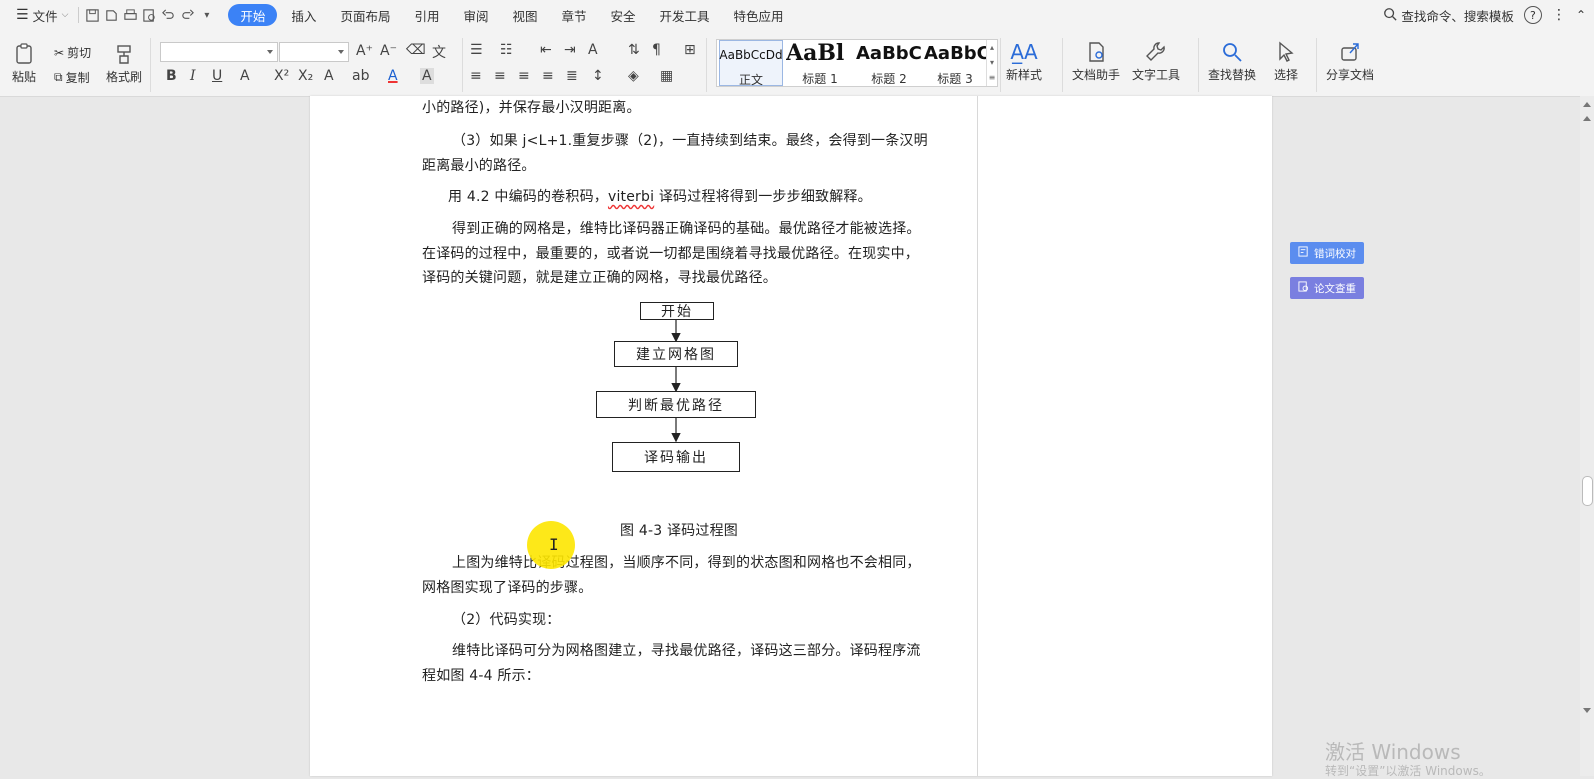 This screenshot has width=1594, height=779. What do you see at coordinates (506, 620) in the screenshot?
I see `paragraph-line: （2）代码实现：` at bounding box center [506, 620].